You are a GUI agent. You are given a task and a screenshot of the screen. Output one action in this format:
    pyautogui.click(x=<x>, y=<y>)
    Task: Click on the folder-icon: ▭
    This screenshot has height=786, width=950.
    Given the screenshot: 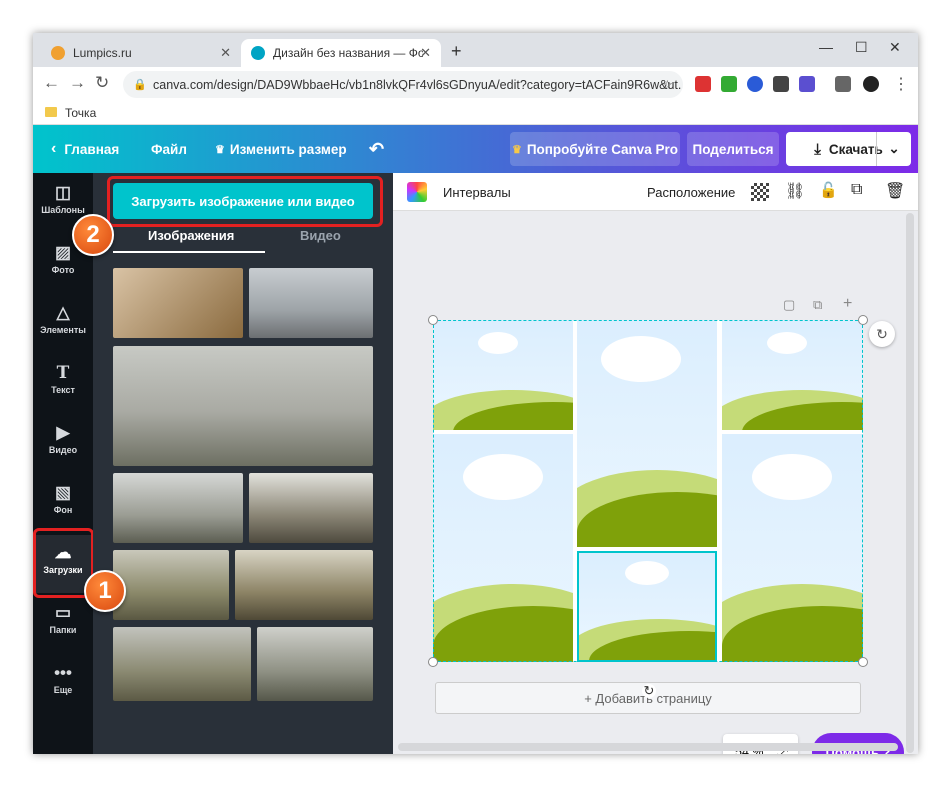 What is the action you would take?
    pyautogui.click(x=63, y=612)
    